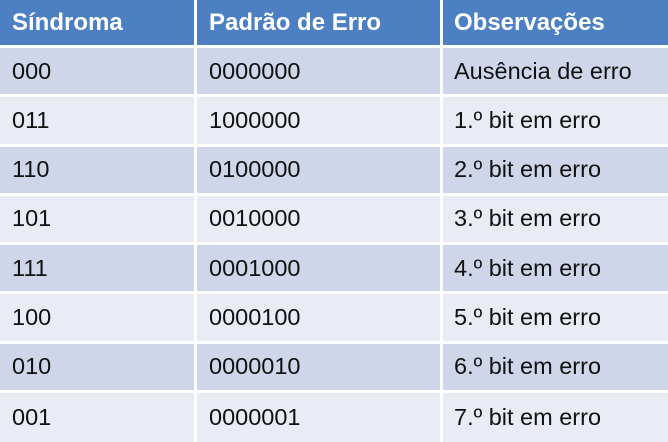 This screenshot has width=668, height=442. Describe the element at coordinates (555, 24) in the screenshot. I see `header-observacoes: Observações` at that location.